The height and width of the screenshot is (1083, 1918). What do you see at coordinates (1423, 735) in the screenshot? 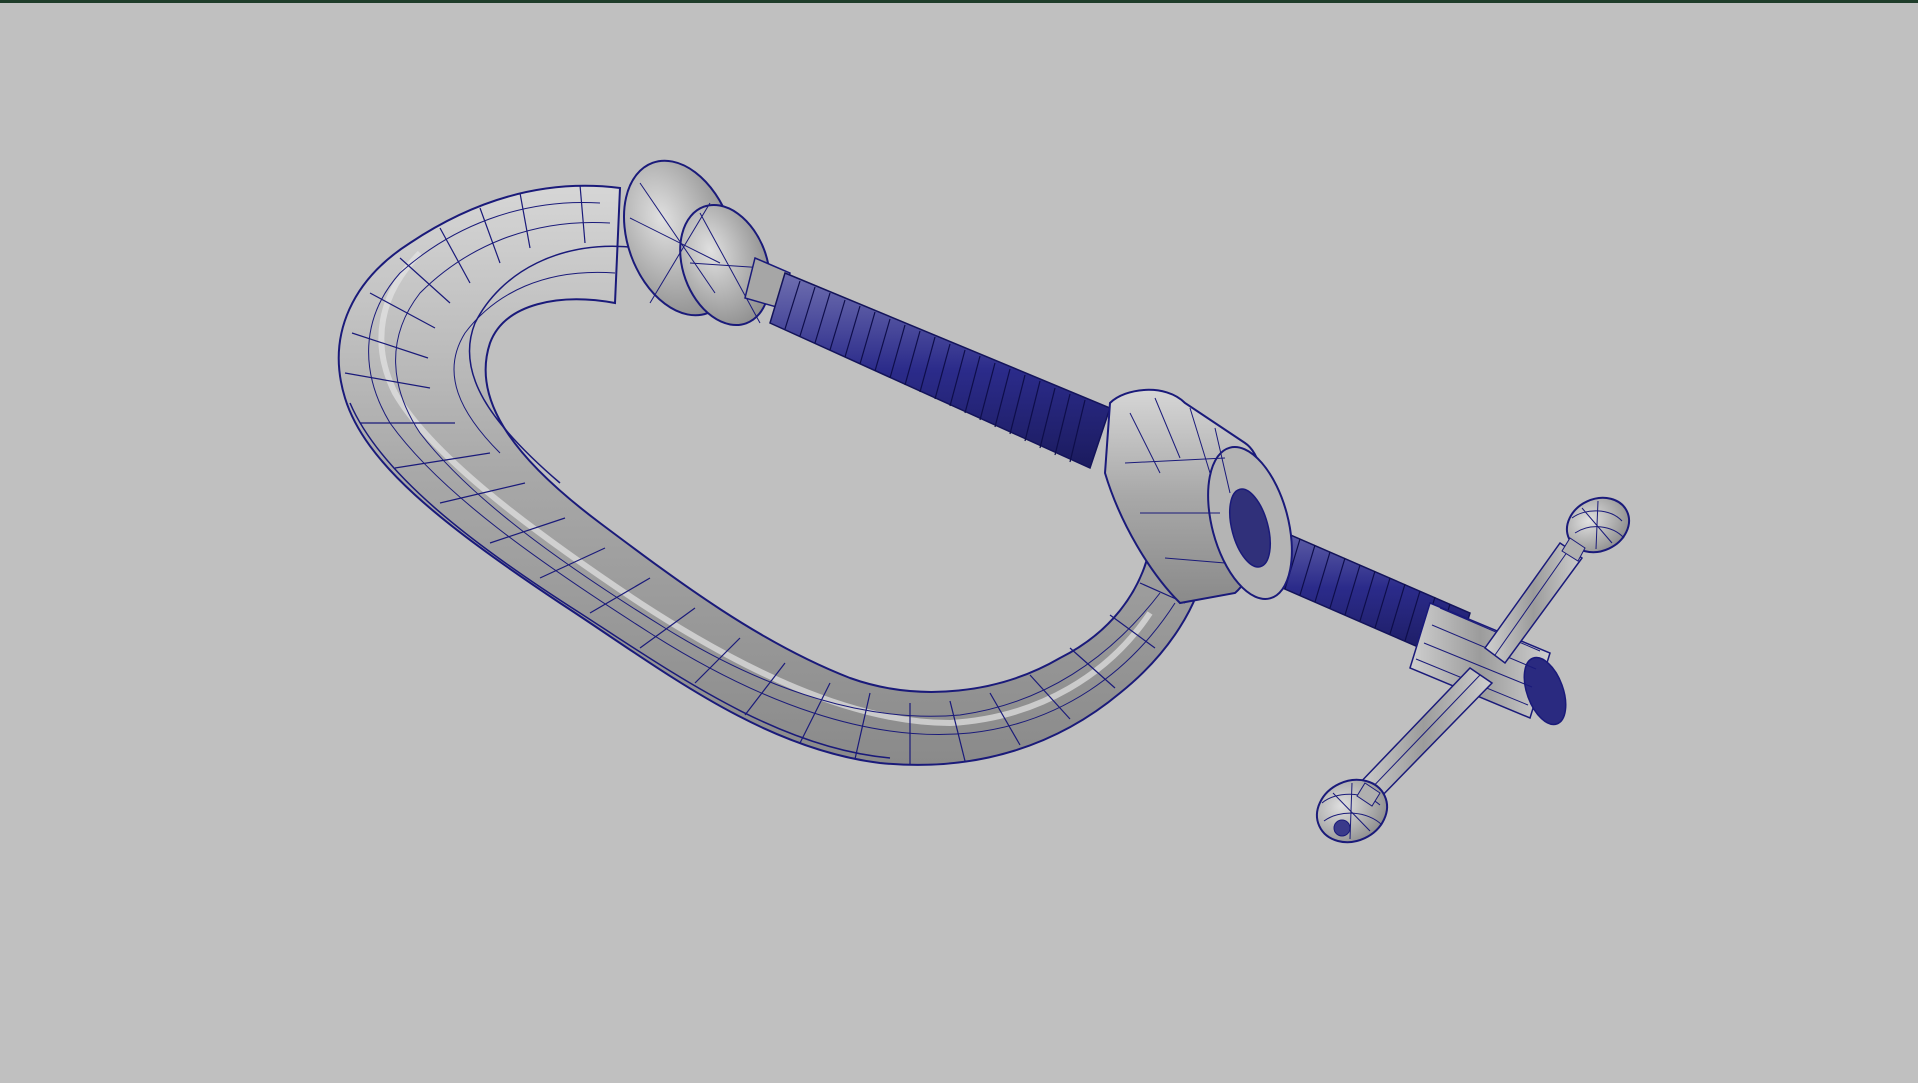
I see `rod-lower` at bounding box center [1423, 735].